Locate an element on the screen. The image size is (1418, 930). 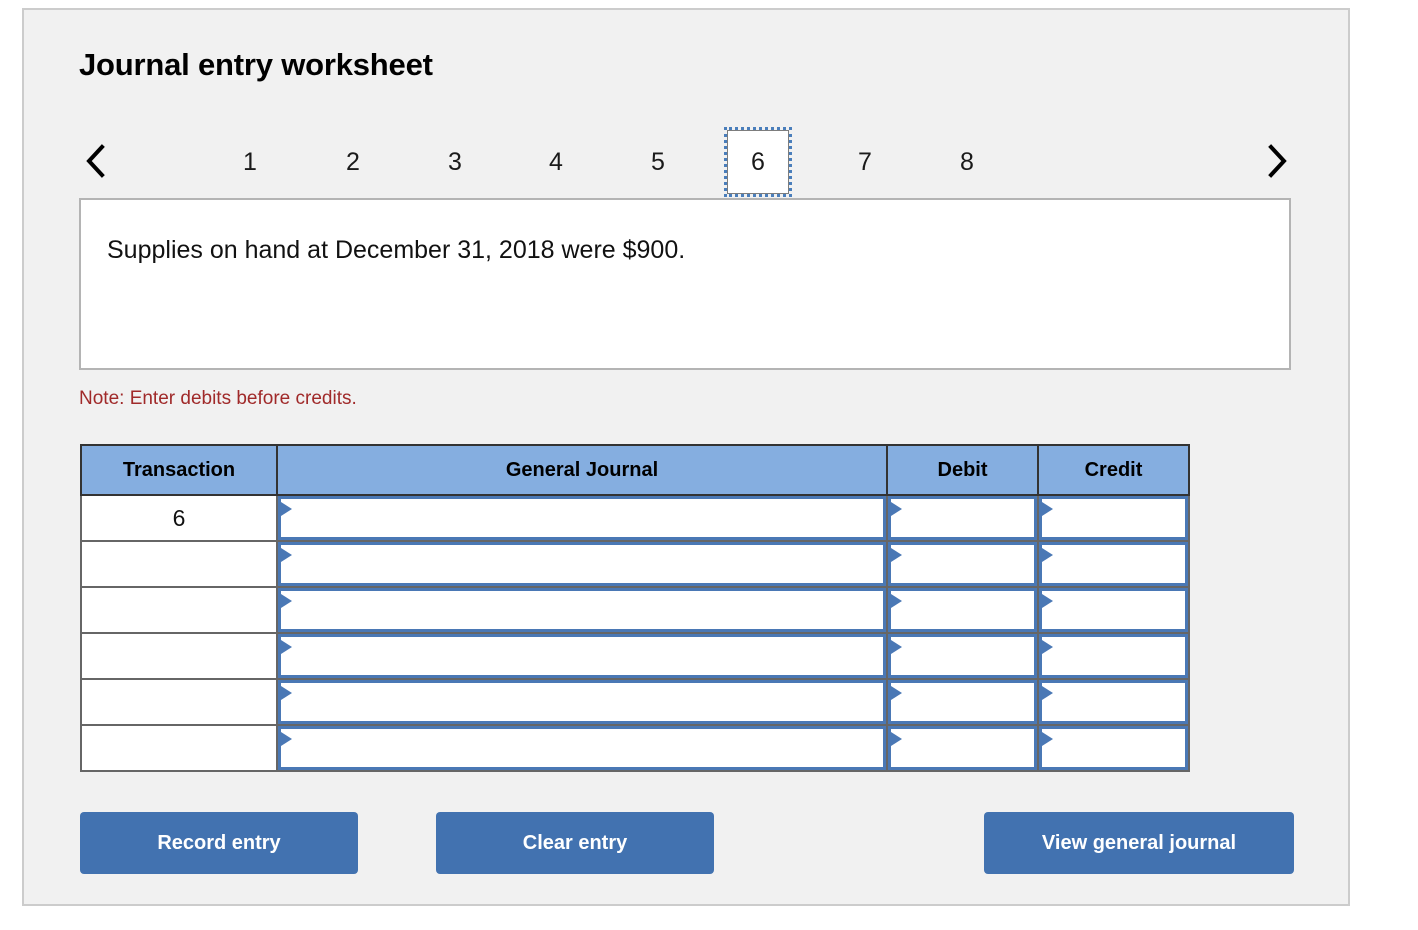
tab-label: 5 is located at coordinates (658, 161).